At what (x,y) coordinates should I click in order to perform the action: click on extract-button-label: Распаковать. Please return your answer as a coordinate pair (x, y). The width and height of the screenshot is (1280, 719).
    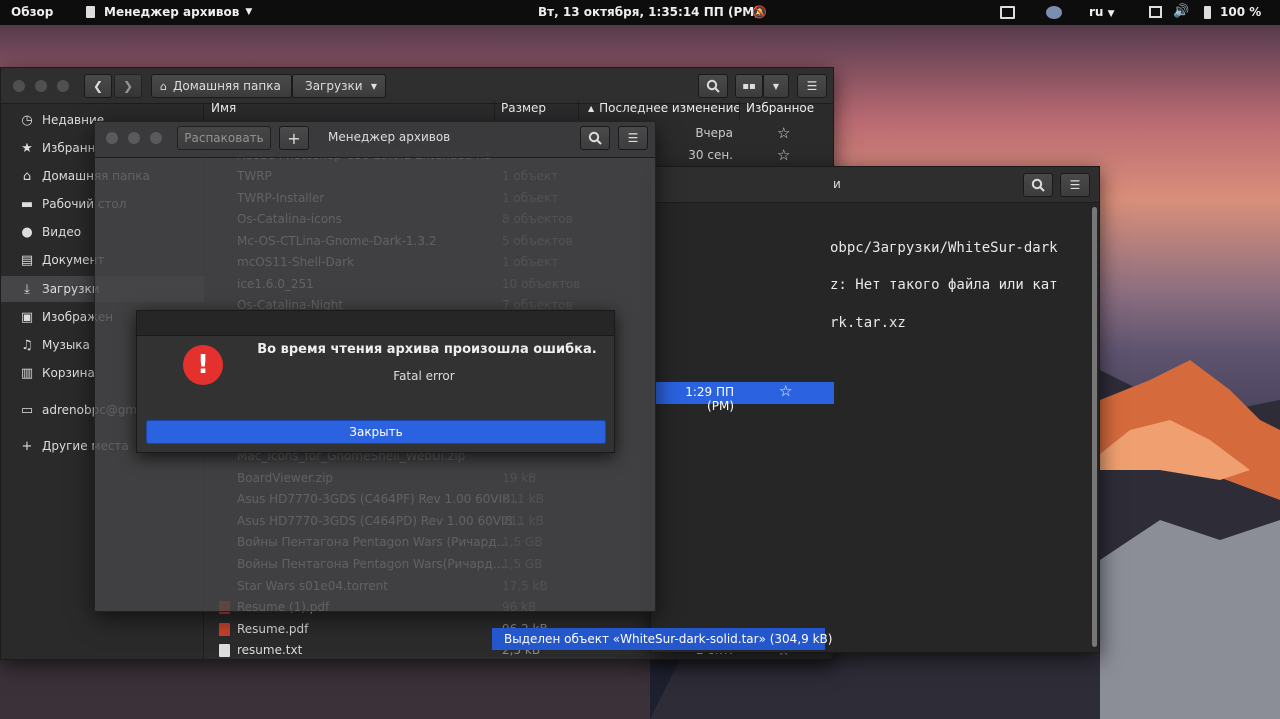
    Looking at the image, I should click on (224, 138).